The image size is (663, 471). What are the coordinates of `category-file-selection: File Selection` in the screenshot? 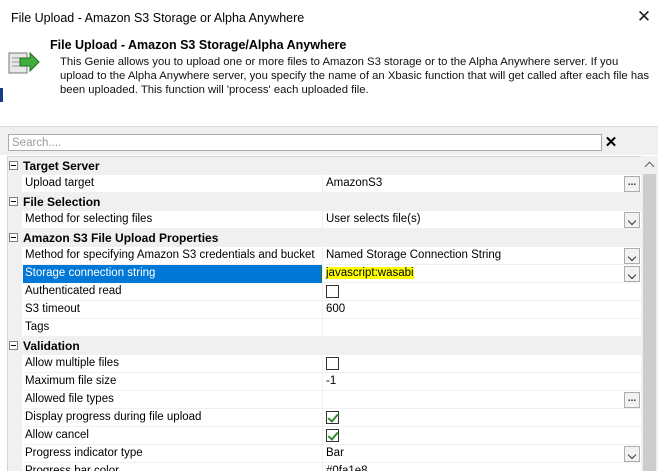 It's located at (324, 202).